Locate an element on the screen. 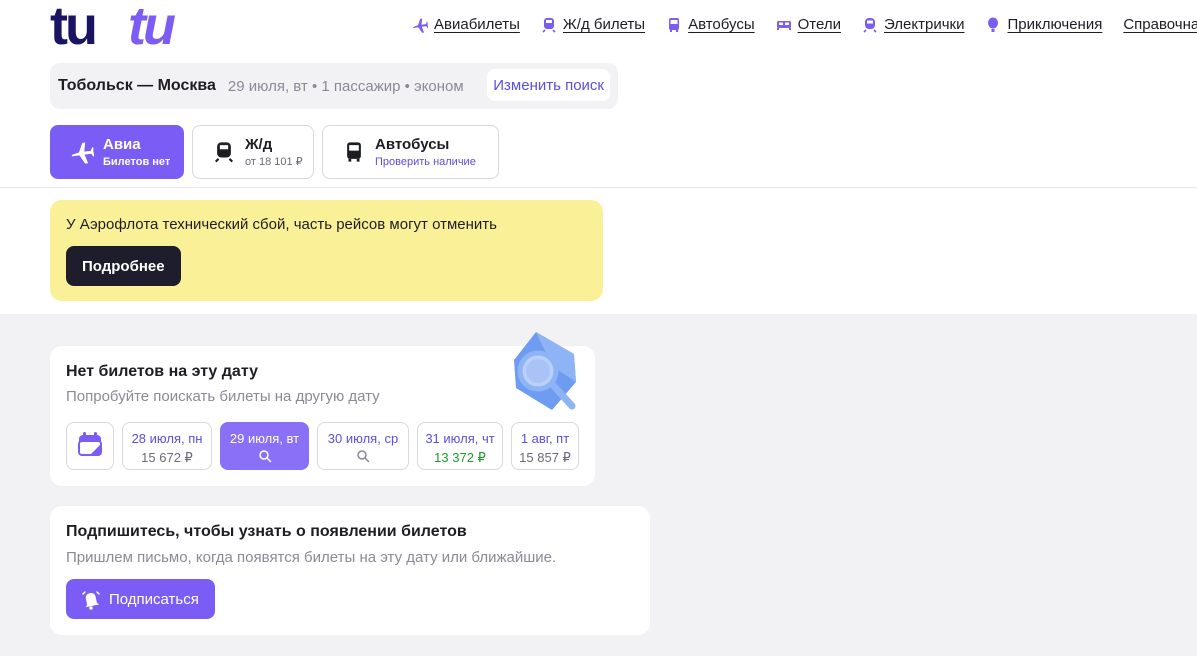  nav-help: Справочная is located at coordinates (1160, 24).